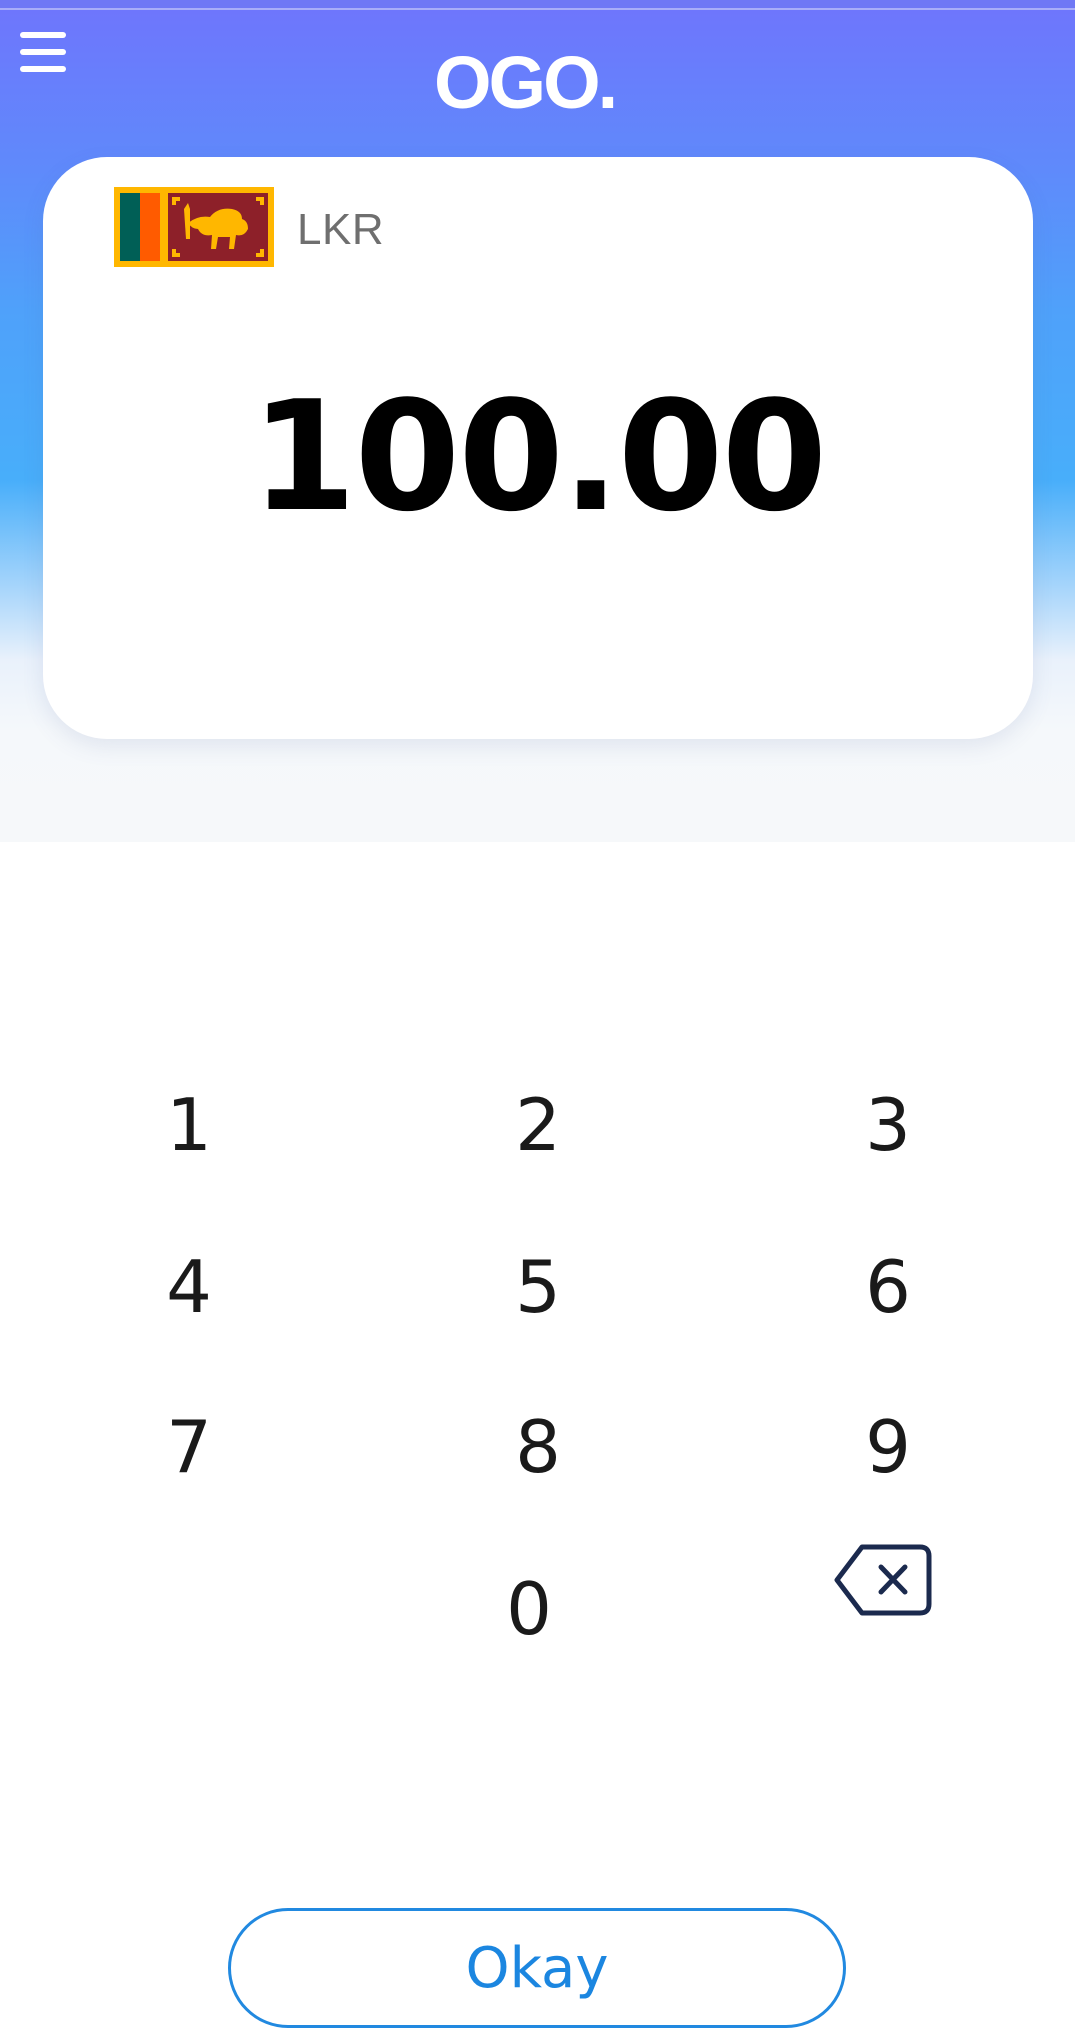  Describe the element at coordinates (888, 1447) in the screenshot. I see `key-9: 9` at that location.